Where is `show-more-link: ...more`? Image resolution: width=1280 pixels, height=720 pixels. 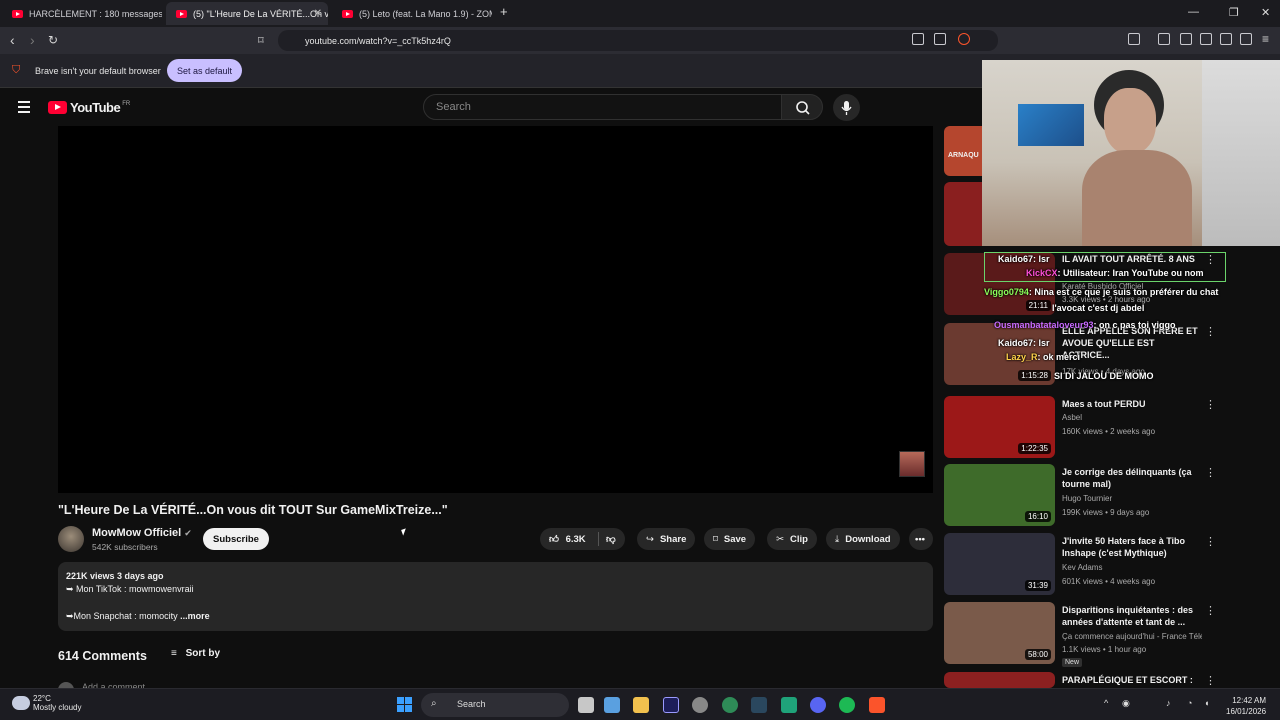
show-more-link: ...more is located at coordinates (195, 616).